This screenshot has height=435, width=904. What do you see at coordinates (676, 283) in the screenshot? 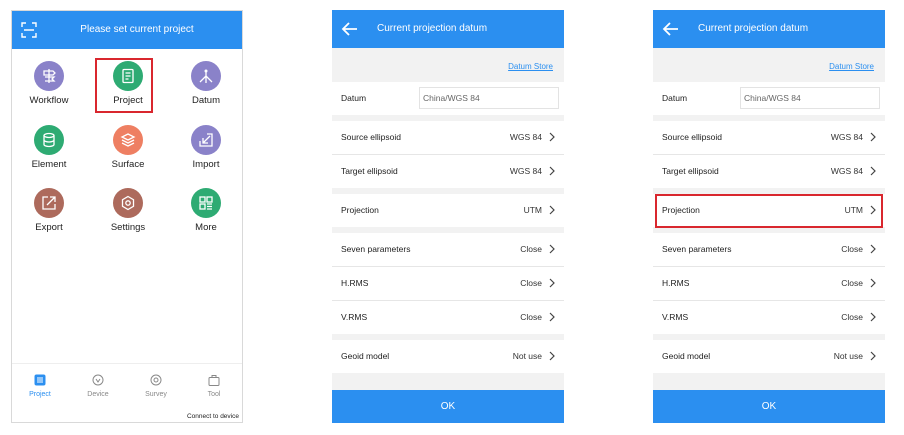
I see `row-label: H.RMS` at bounding box center [676, 283].